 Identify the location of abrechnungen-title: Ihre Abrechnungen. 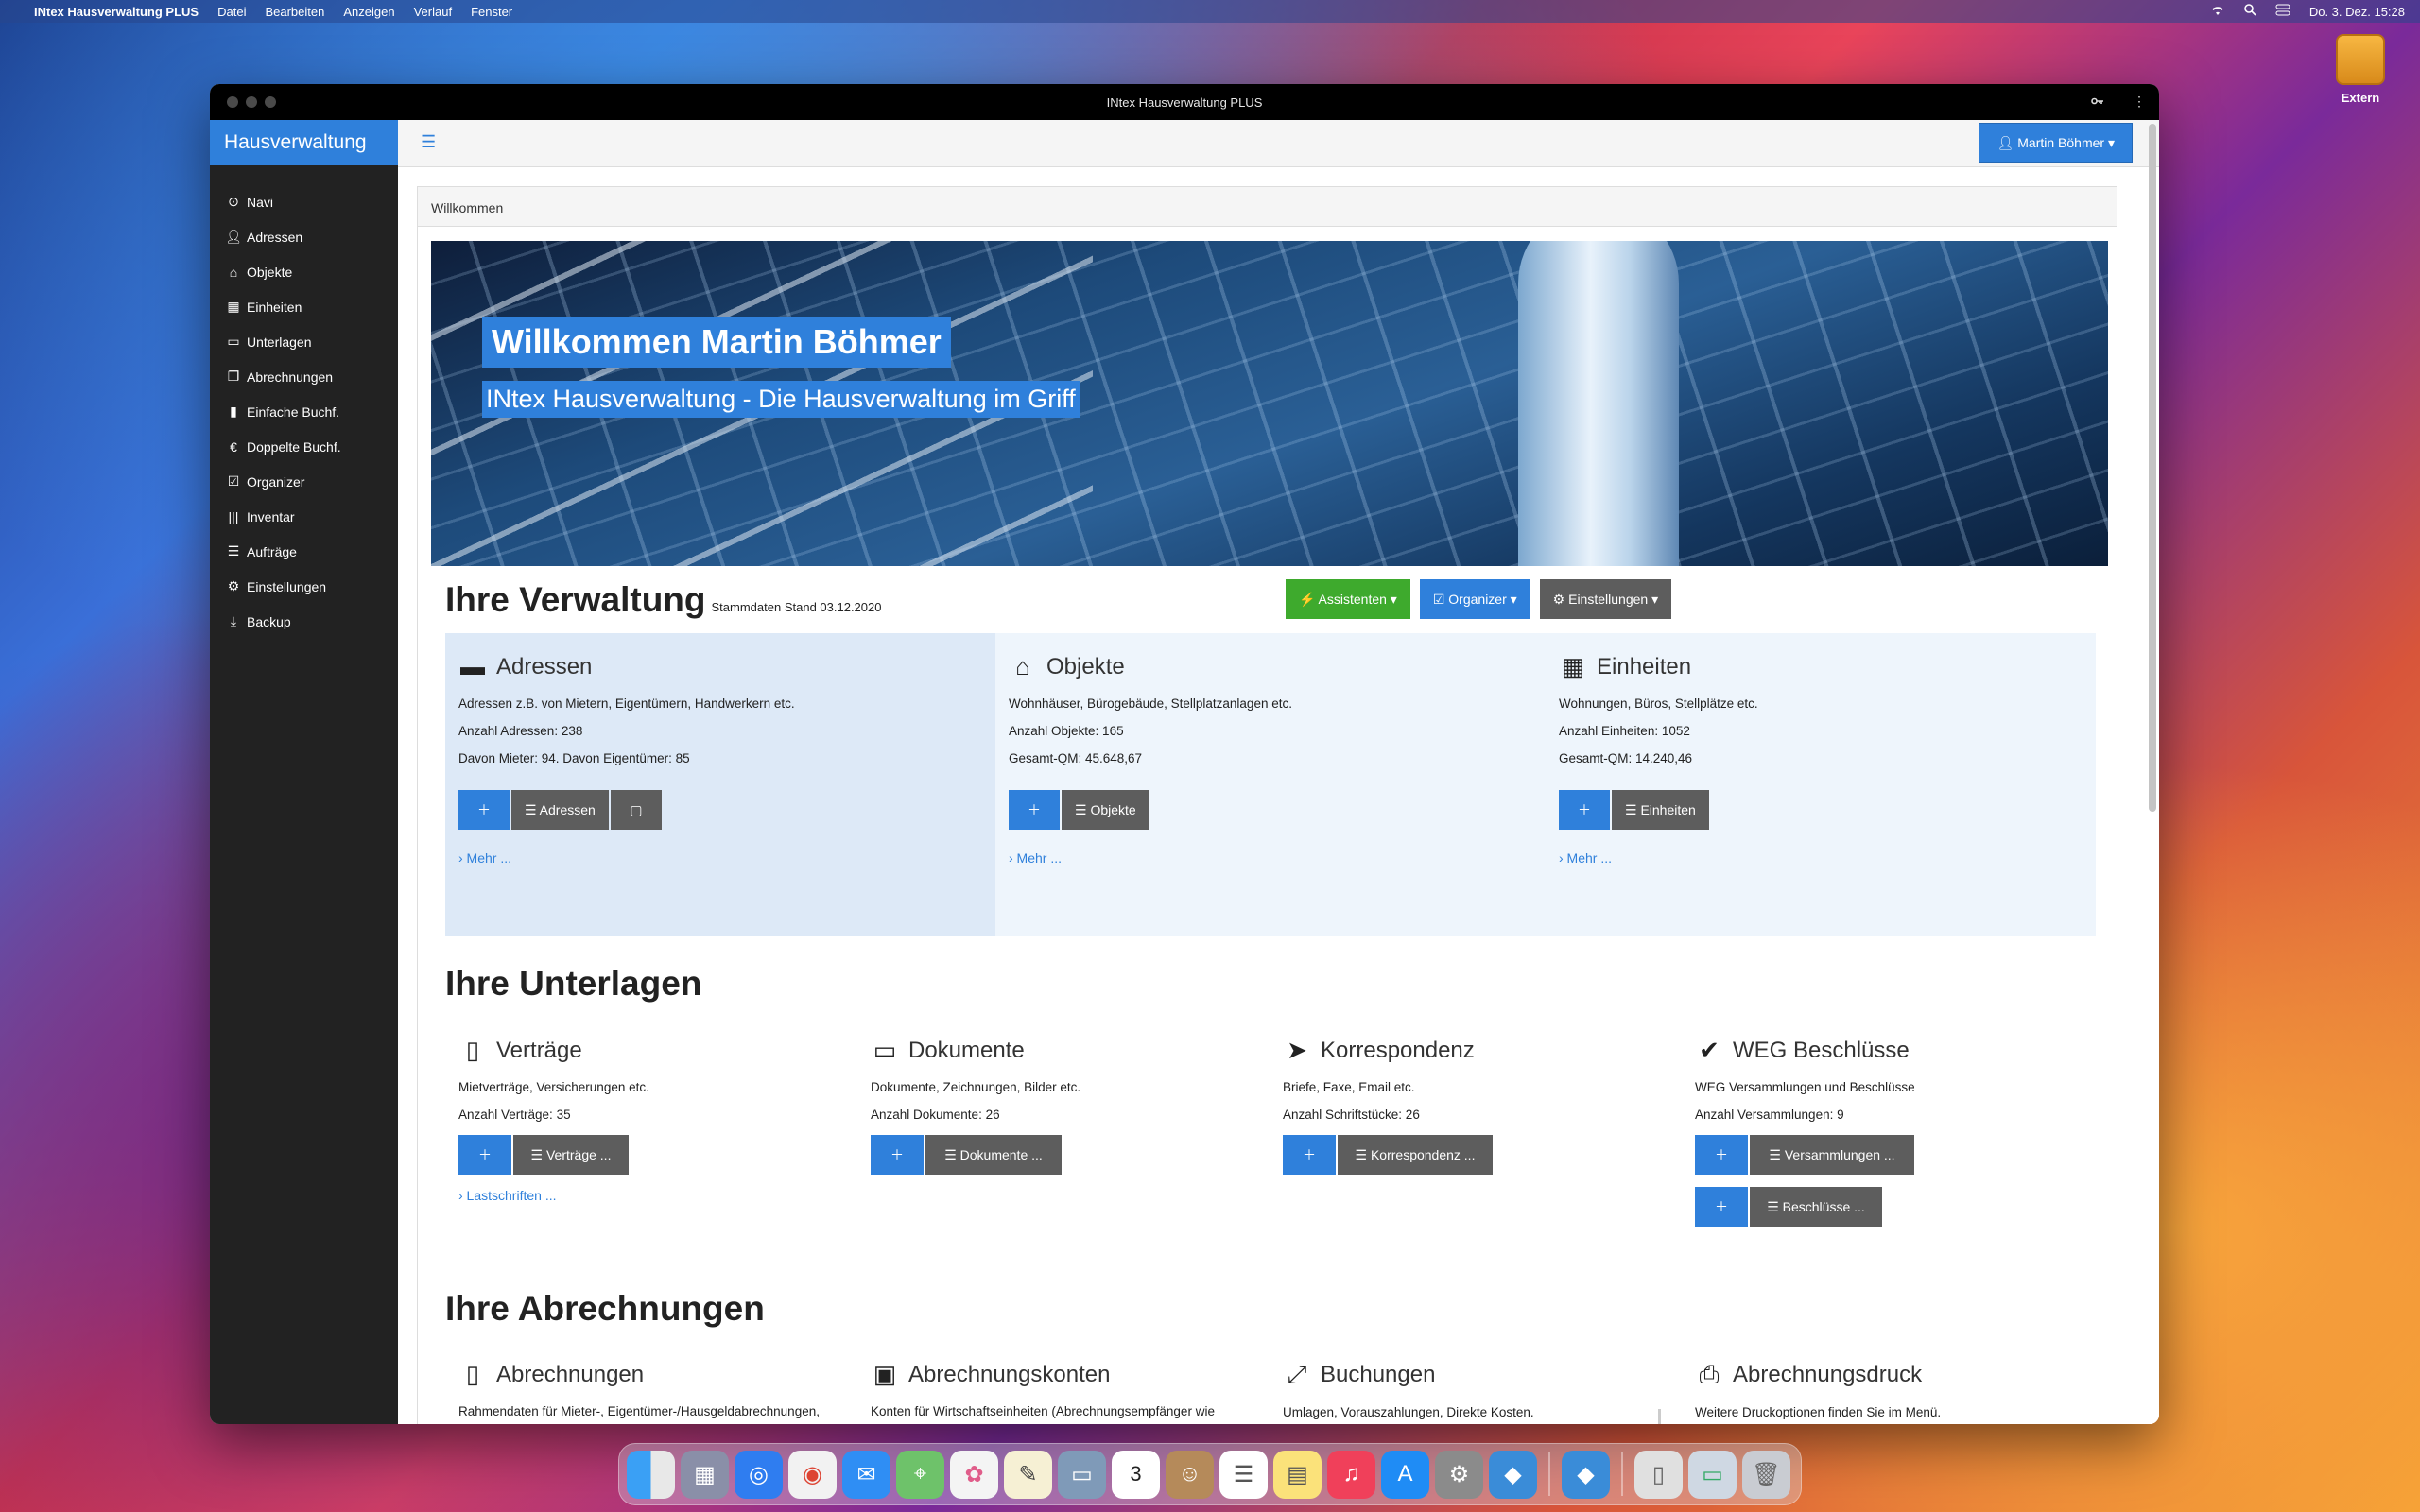
(605, 1308).